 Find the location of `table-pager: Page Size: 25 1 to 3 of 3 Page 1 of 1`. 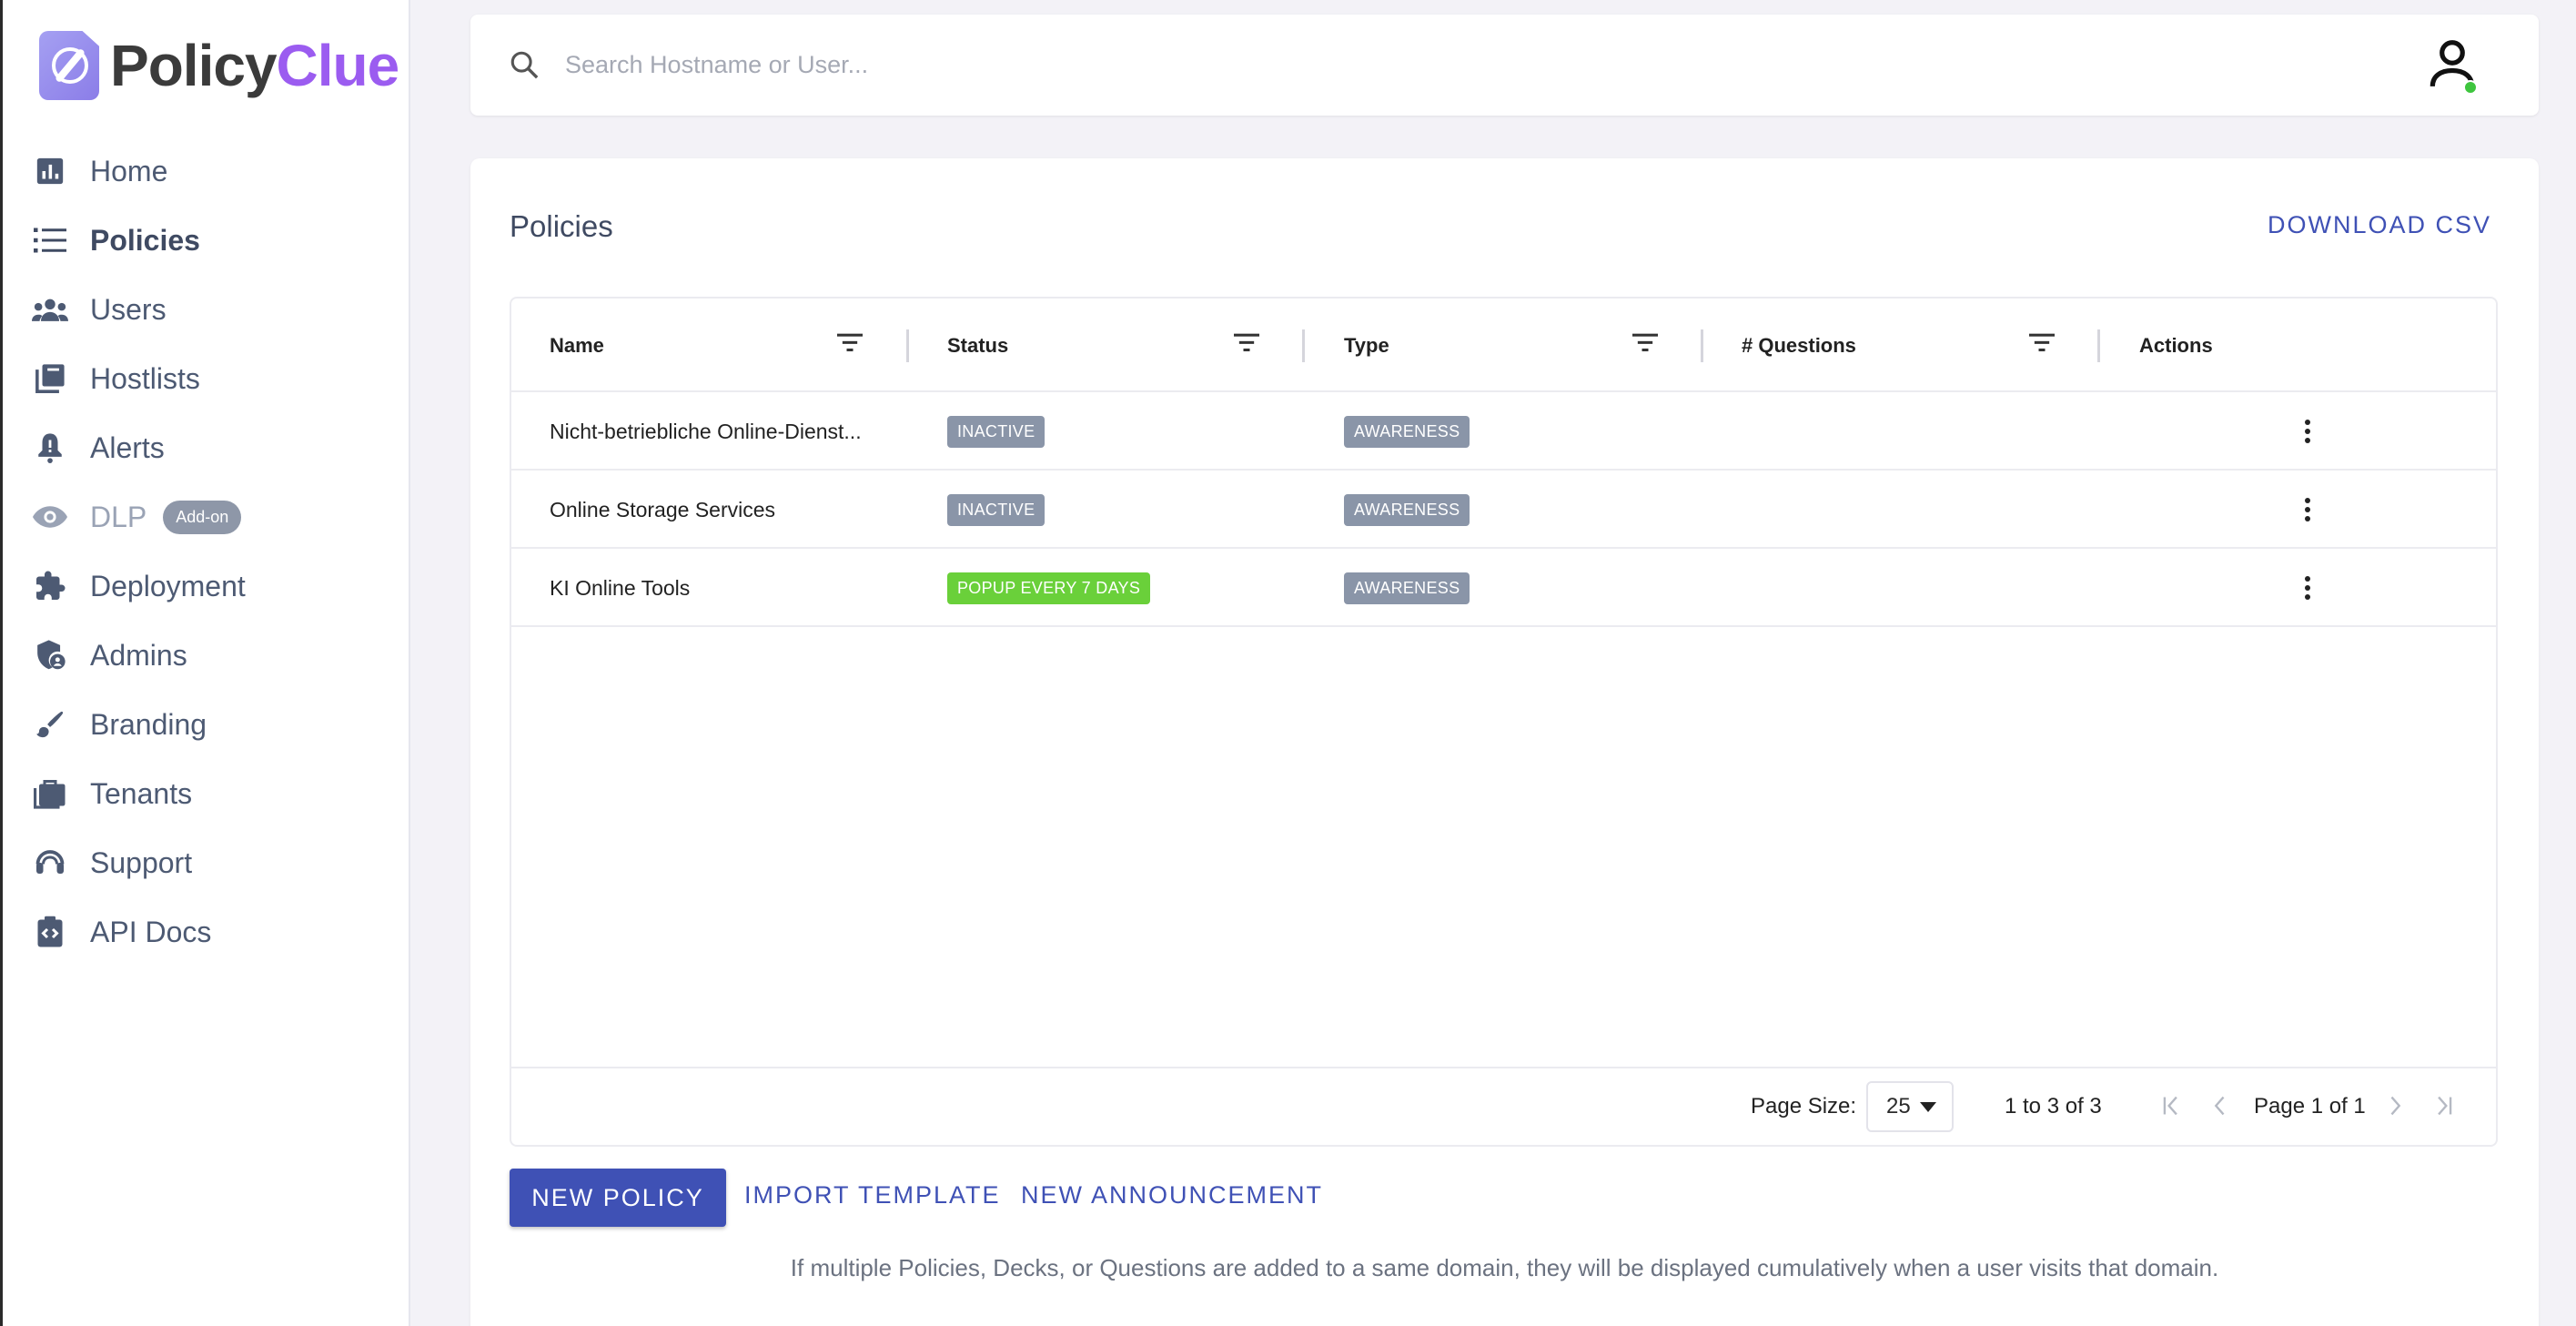

table-pager: Page Size: 25 1 to 3 of 3 Page 1 of 1 is located at coordinates (1503, 1106).